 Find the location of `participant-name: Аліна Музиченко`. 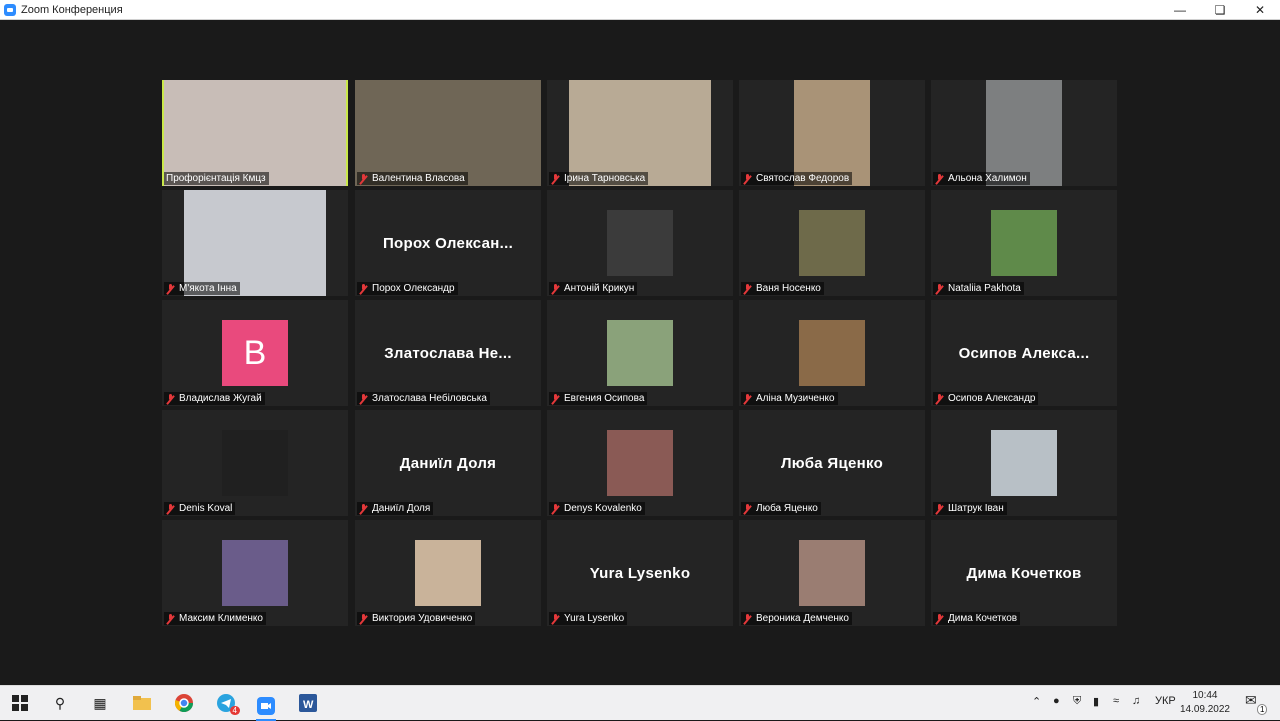

participant-name: Аліна Музиченко is located at coordinates (795, 398).